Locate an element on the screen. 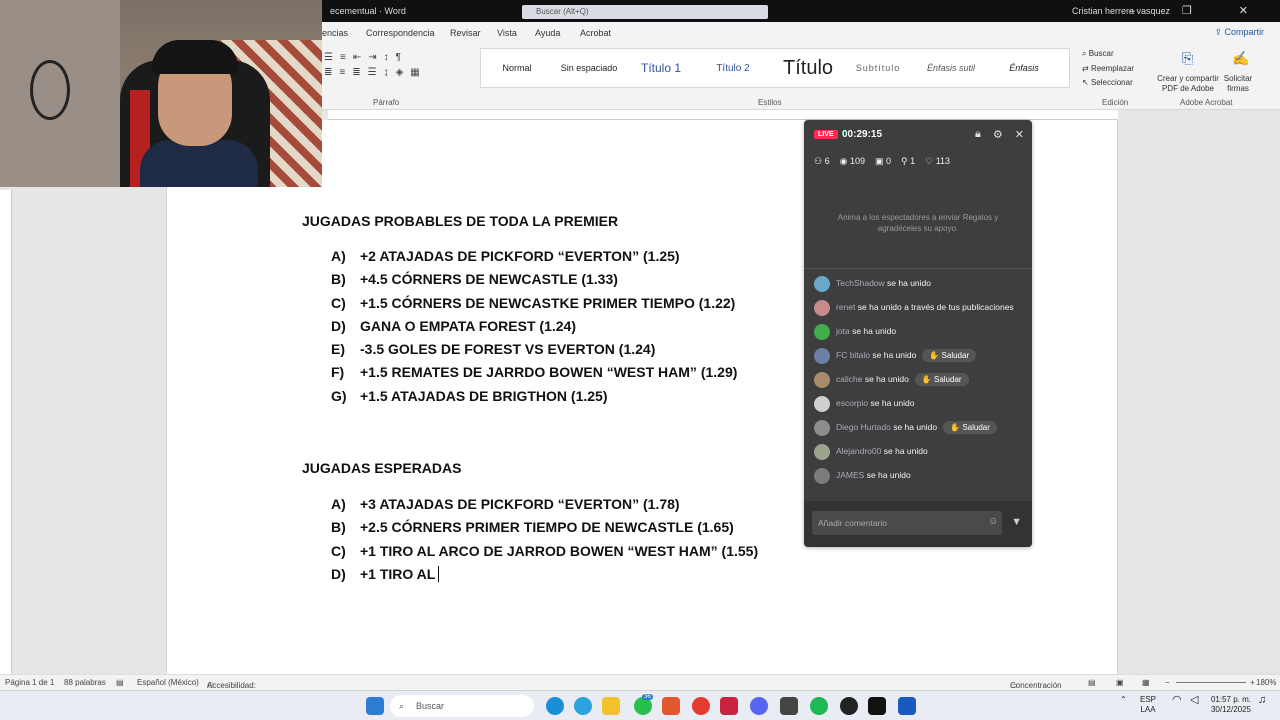 This screenshot has height=720, width=1280. find-button: ⌕ Buscar is located at coordinates (1117, 54).